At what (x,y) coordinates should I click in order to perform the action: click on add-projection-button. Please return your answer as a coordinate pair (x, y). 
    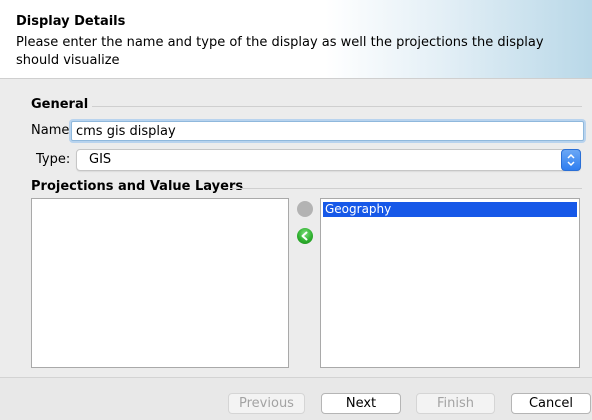
    Looking at the image, I should click on (305, 209).